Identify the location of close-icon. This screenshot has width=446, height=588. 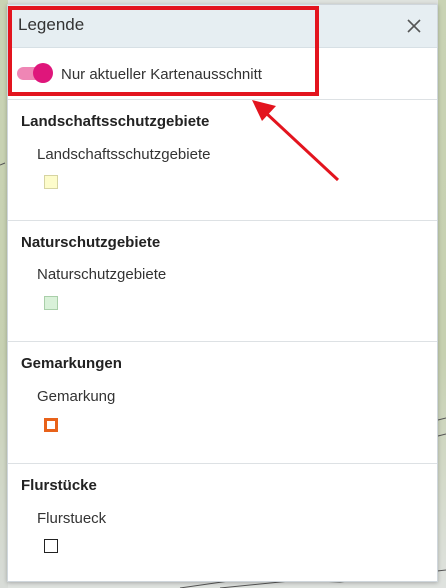
(414, 26).